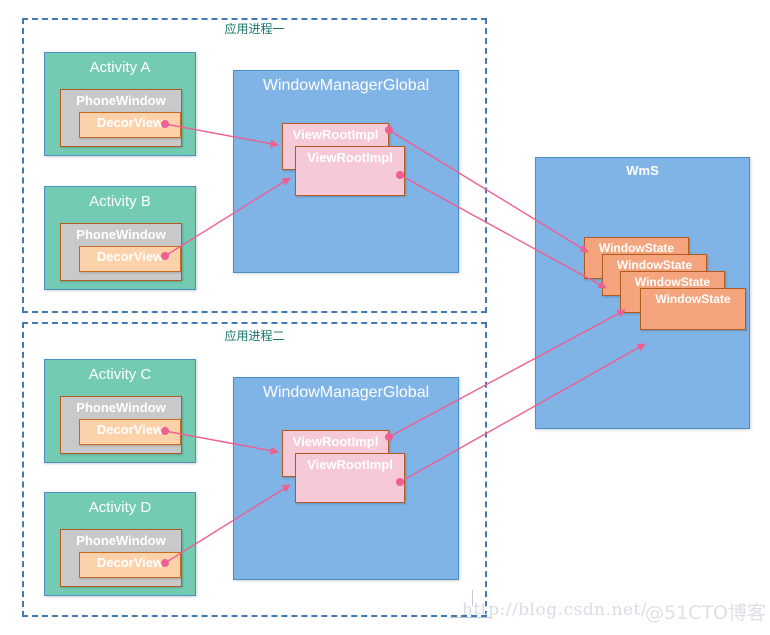 This screenshot has width=770, height=635. What do you see at coordinates (636, 248) in the screenshot?
I see `windowstate-label-1: WindowState` at bounding box center [636, 248].